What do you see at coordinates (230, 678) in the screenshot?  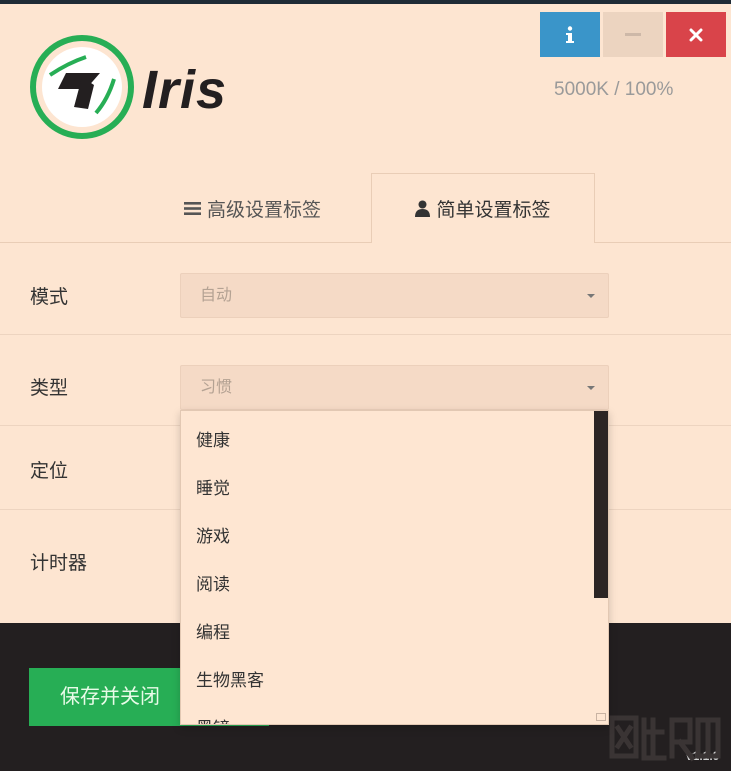 I see `dropdown-option: 生物黑客` at bounding box center [230, 678].